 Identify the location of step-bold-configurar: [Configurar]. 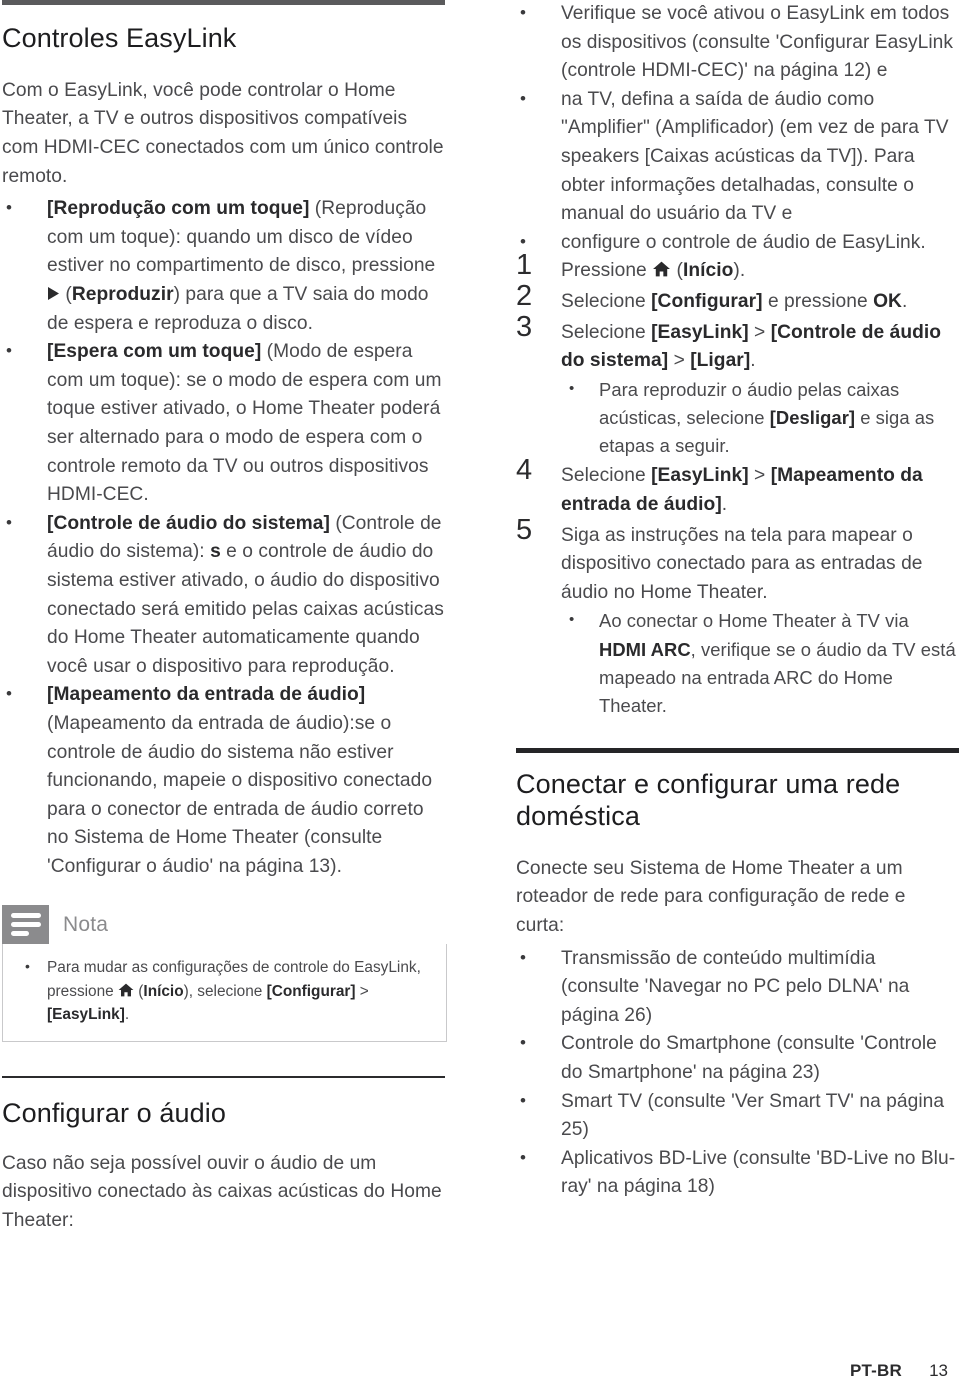
(707, 301).